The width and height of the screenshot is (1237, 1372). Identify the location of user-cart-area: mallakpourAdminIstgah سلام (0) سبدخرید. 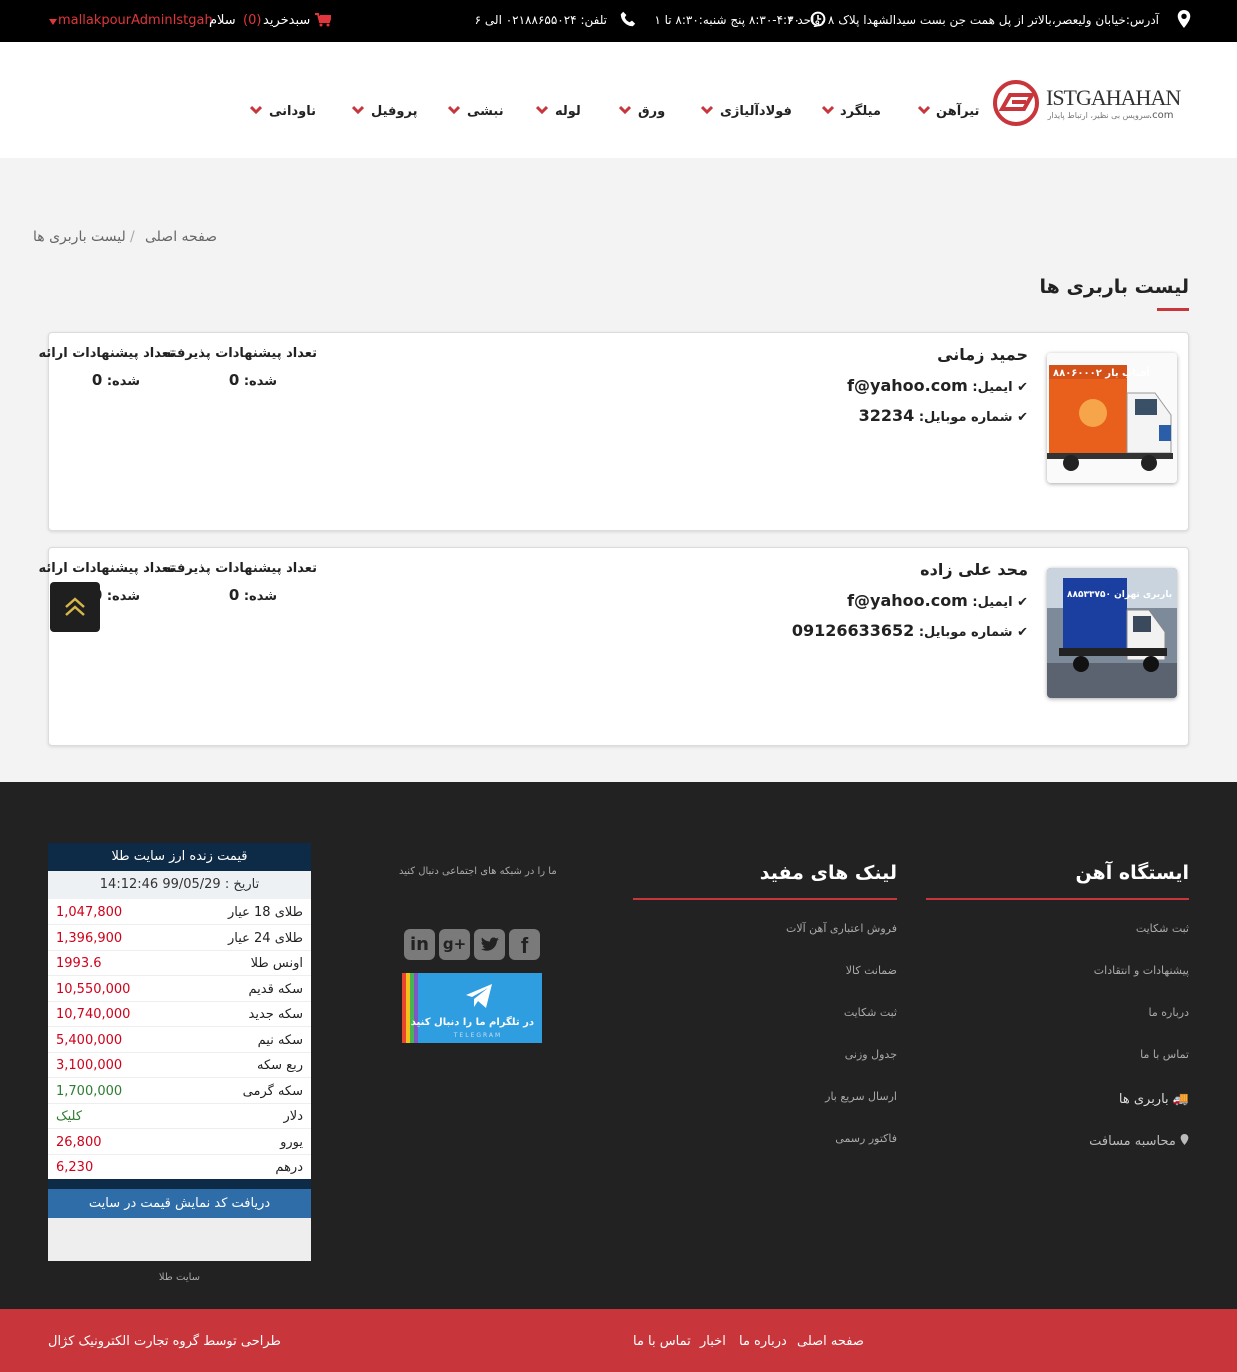
(190, 22).